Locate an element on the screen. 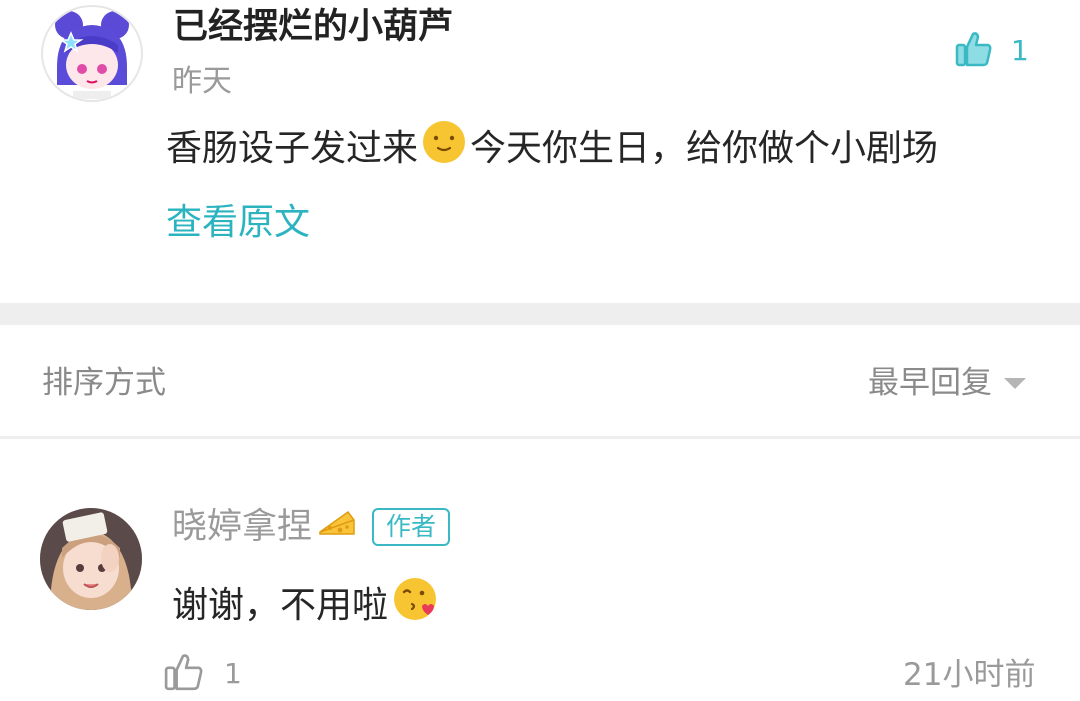 The image size is (1080, 701). author-badge: 作者 is located at coordinates (411, 527).